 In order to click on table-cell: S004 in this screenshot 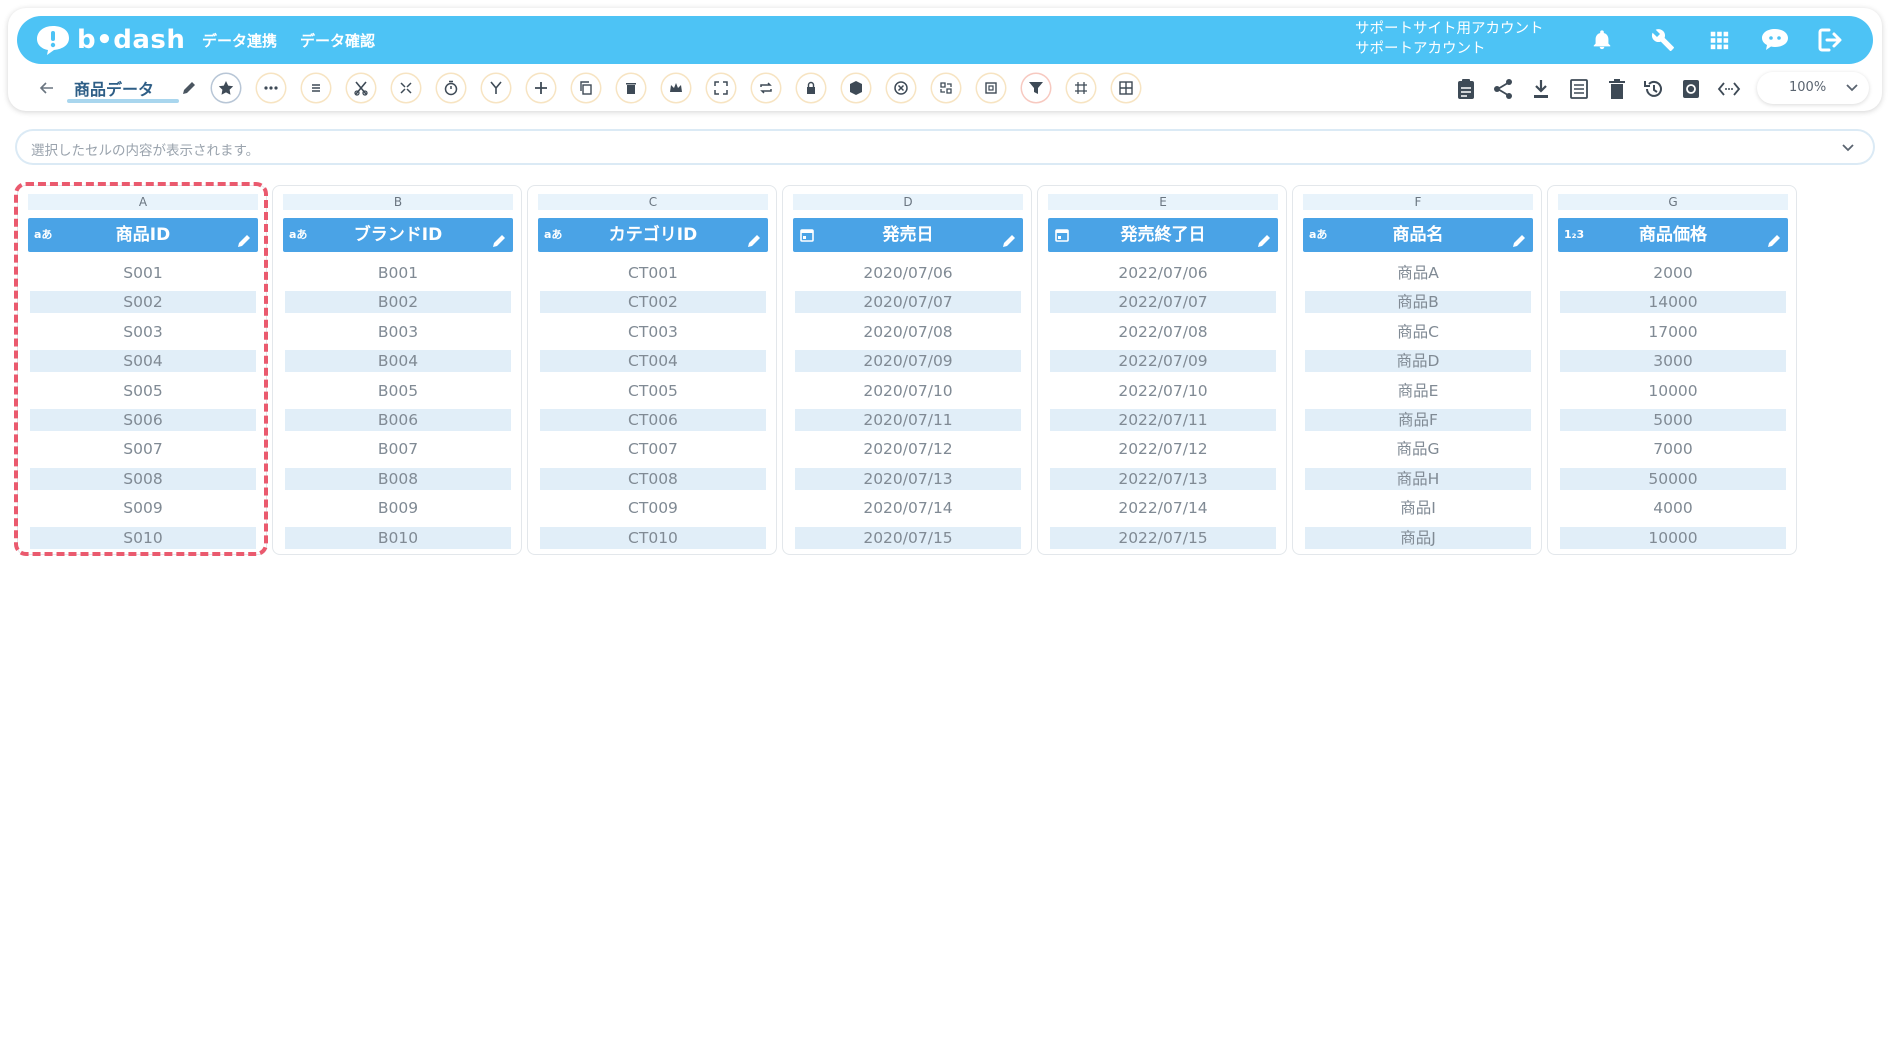, I will do `click(143, 361)`.